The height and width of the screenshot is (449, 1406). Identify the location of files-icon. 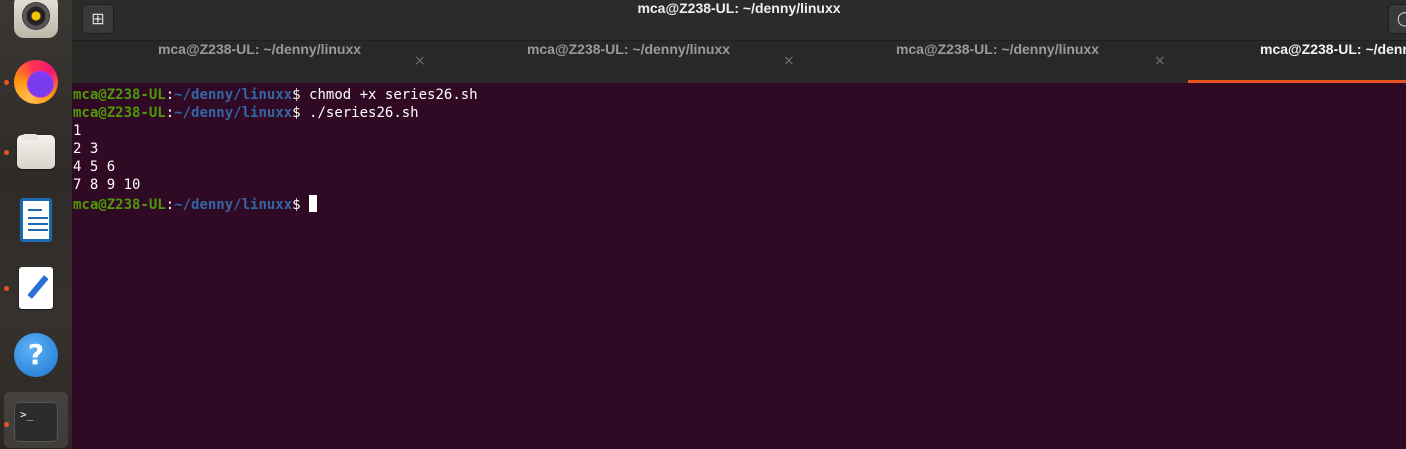
(36, 152).